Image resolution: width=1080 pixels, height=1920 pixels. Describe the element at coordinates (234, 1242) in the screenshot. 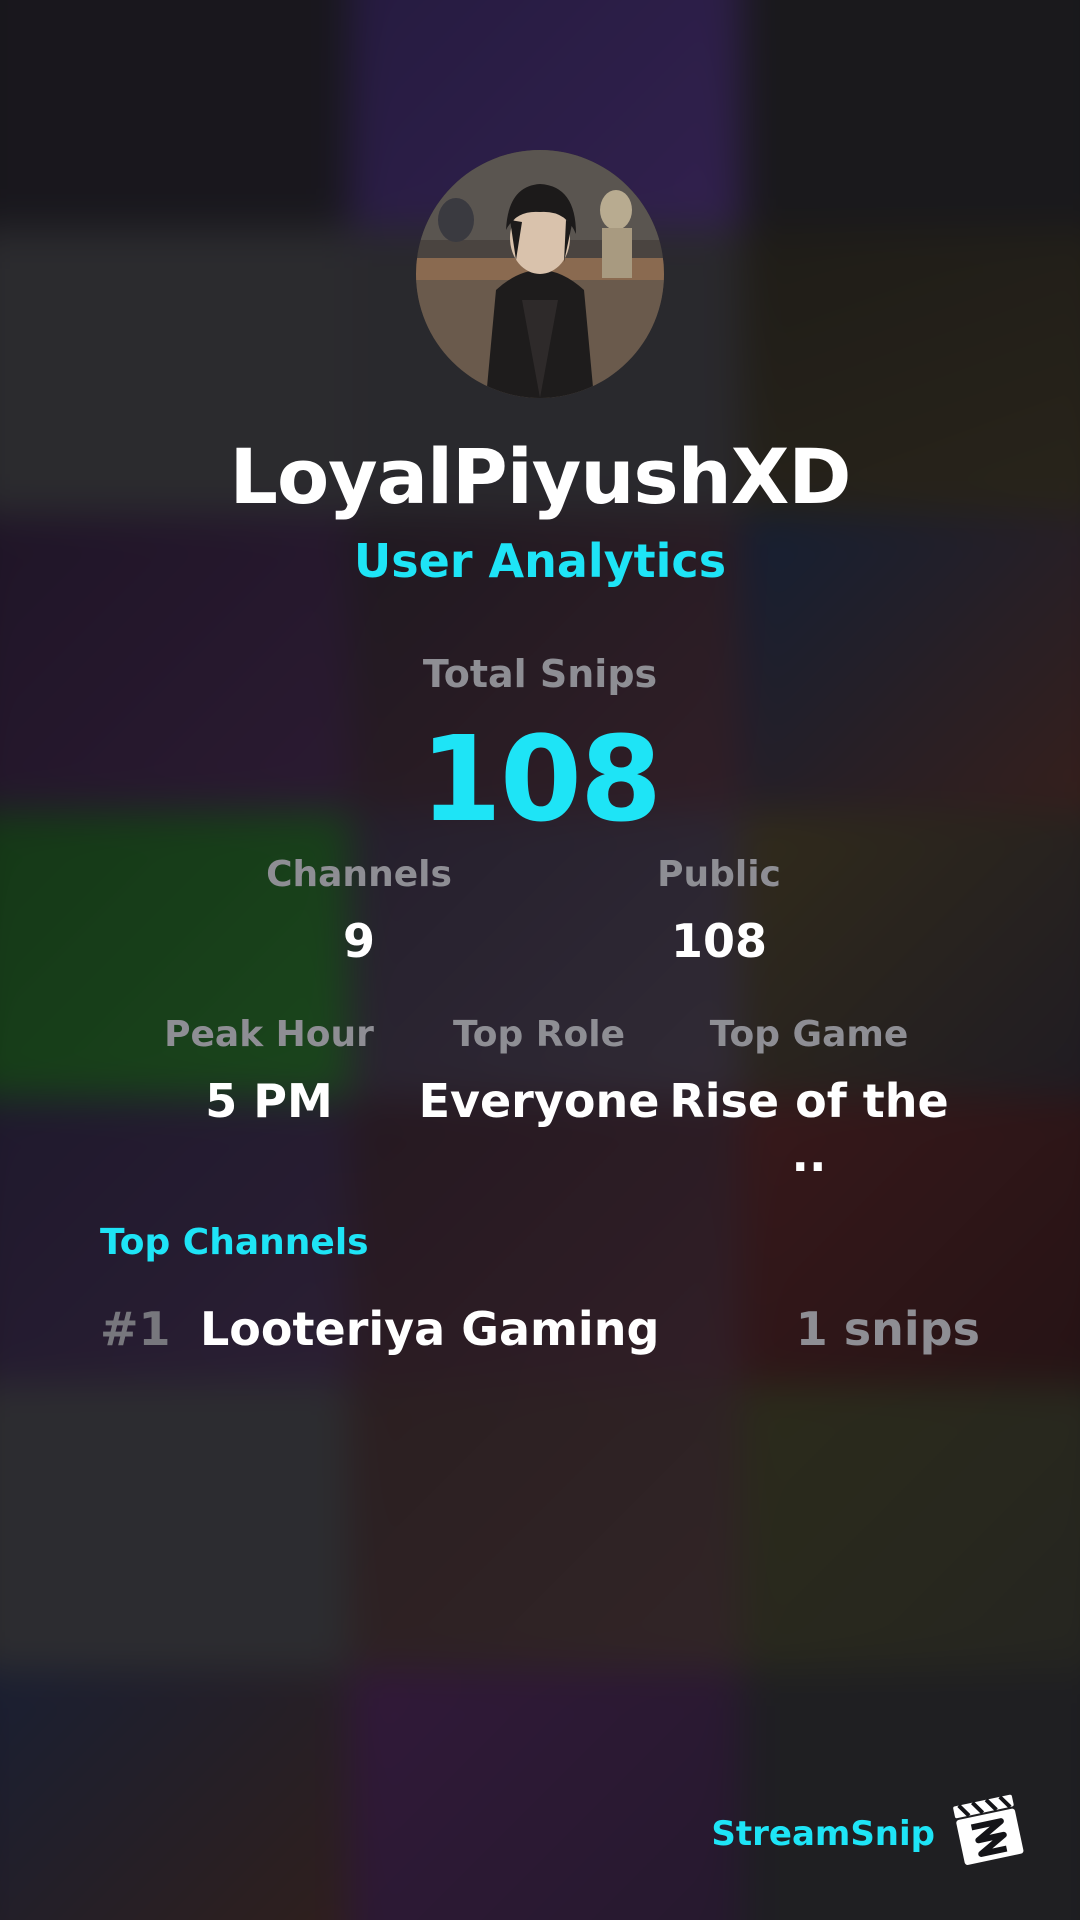

I see `top-channels-heading: Top Channels` at that location.